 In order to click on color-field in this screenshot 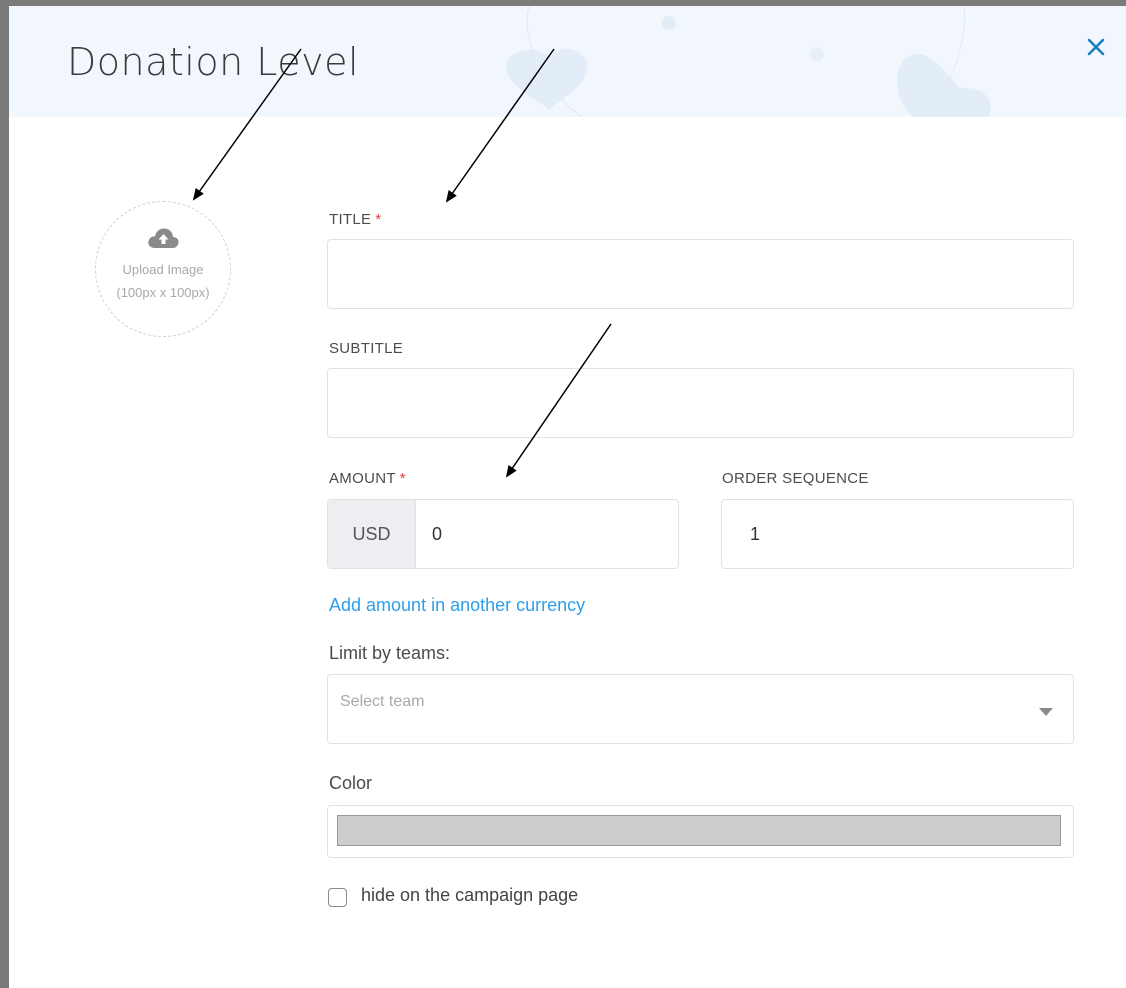, I will do `click(700, 831)`.